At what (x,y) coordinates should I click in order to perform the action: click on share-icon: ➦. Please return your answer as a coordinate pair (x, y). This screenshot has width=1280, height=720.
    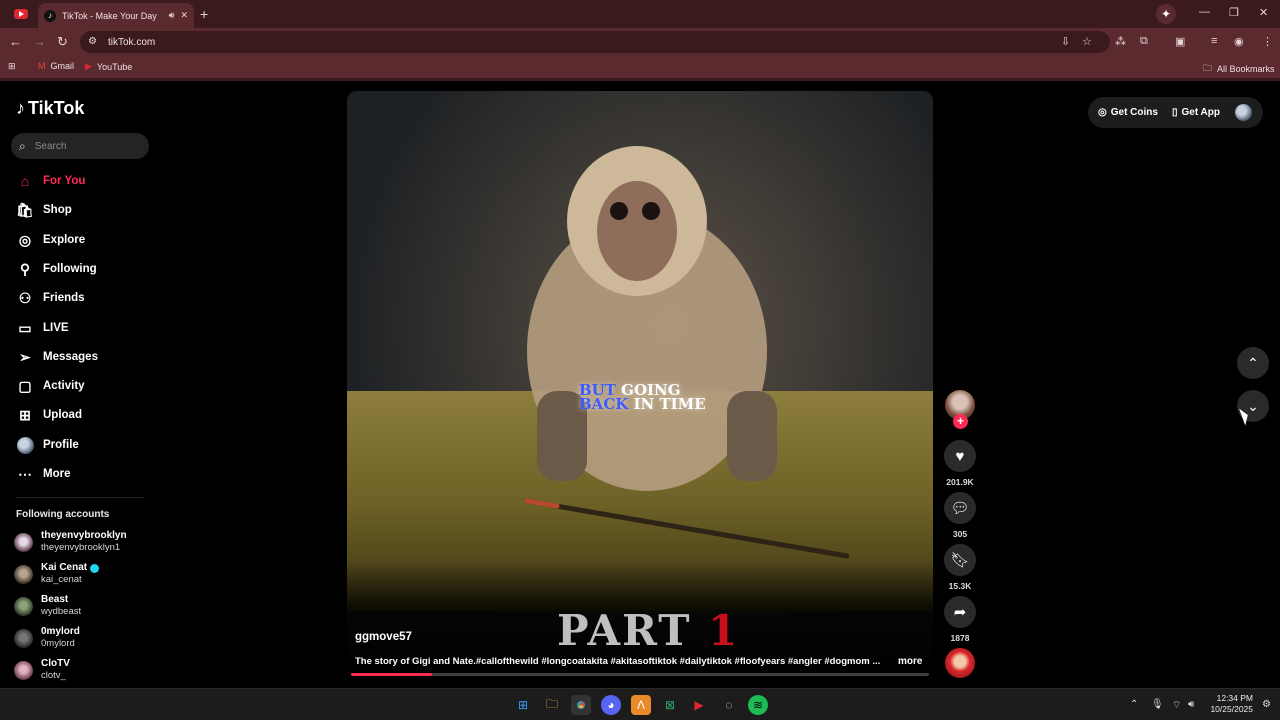
    Looking at the image, I should click on (960, 612).